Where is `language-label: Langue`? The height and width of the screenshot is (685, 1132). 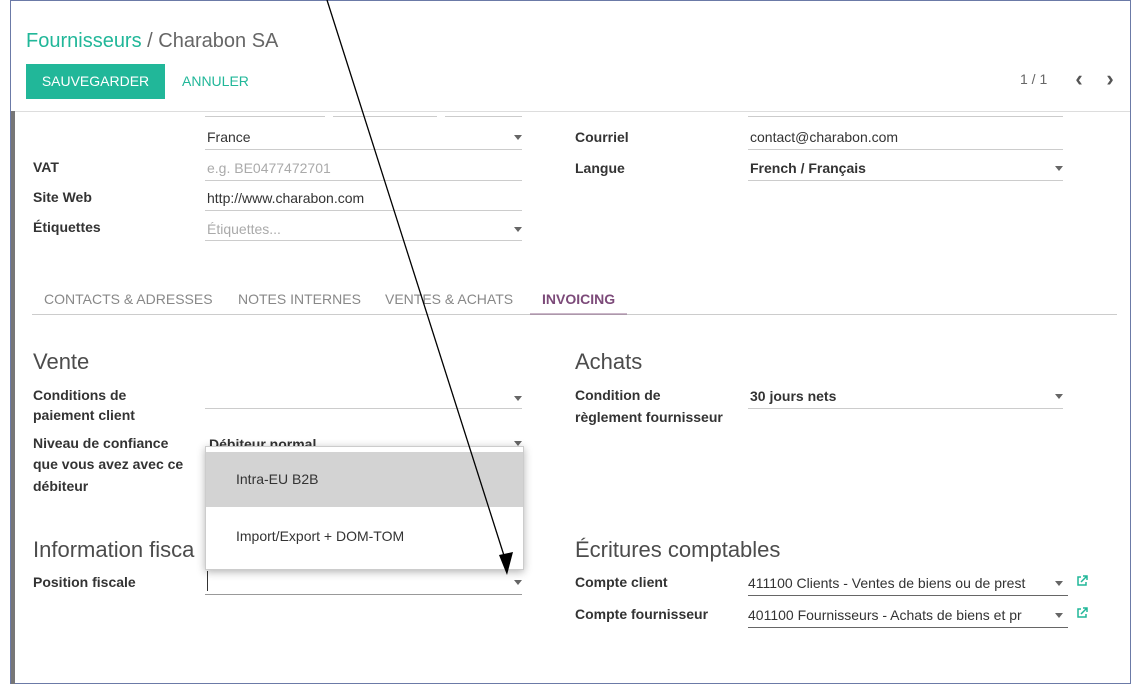 language-label: Langue is located at coordinates (600, 168).